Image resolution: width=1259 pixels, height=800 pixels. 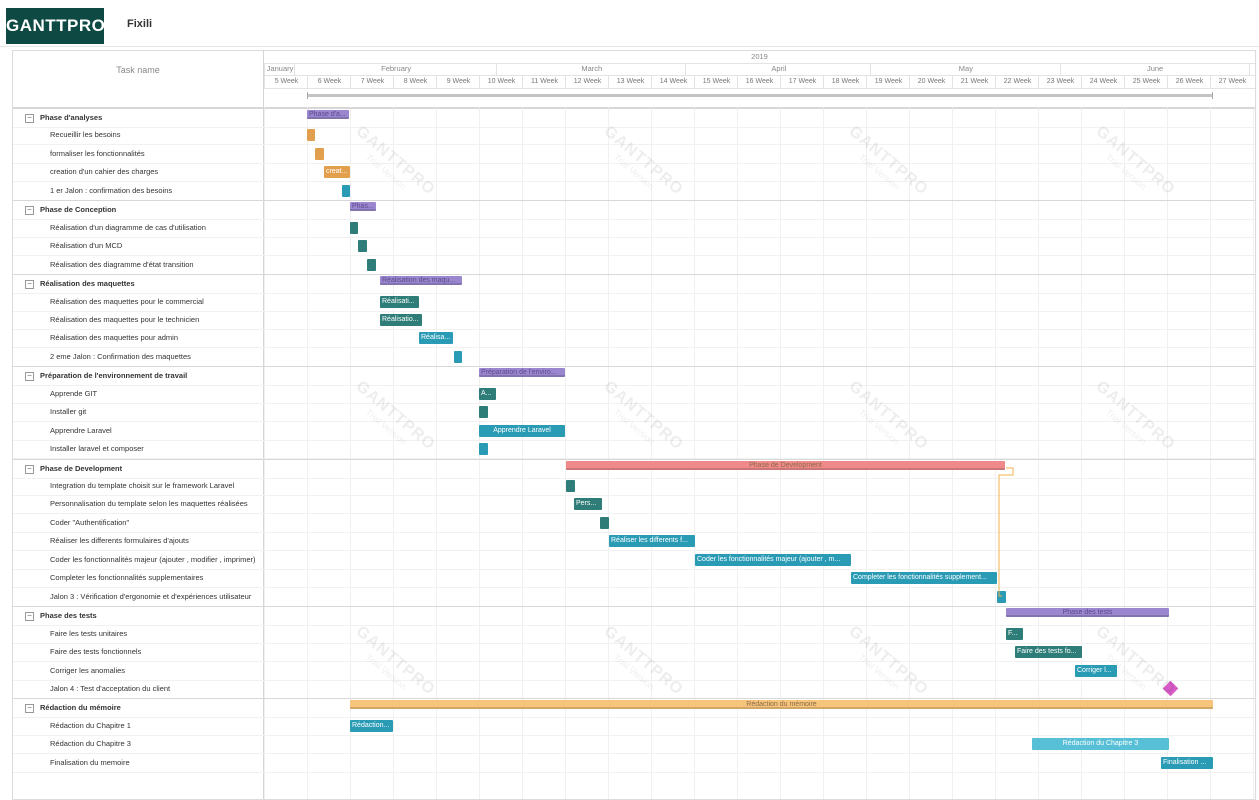 I want to click on task-name: Coder "Authentification", so click(x=155, y=523).